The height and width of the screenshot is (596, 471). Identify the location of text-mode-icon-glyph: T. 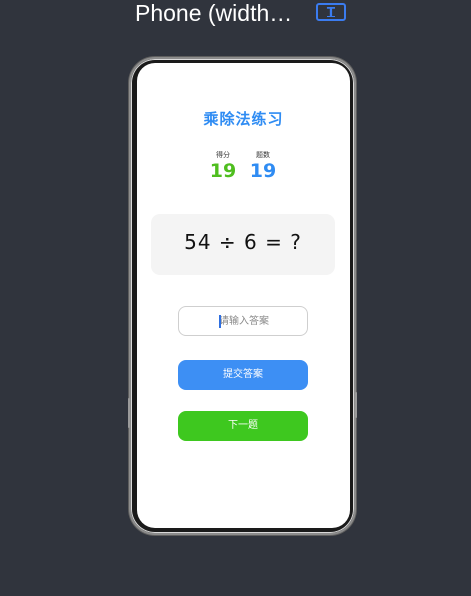
(331, 12).